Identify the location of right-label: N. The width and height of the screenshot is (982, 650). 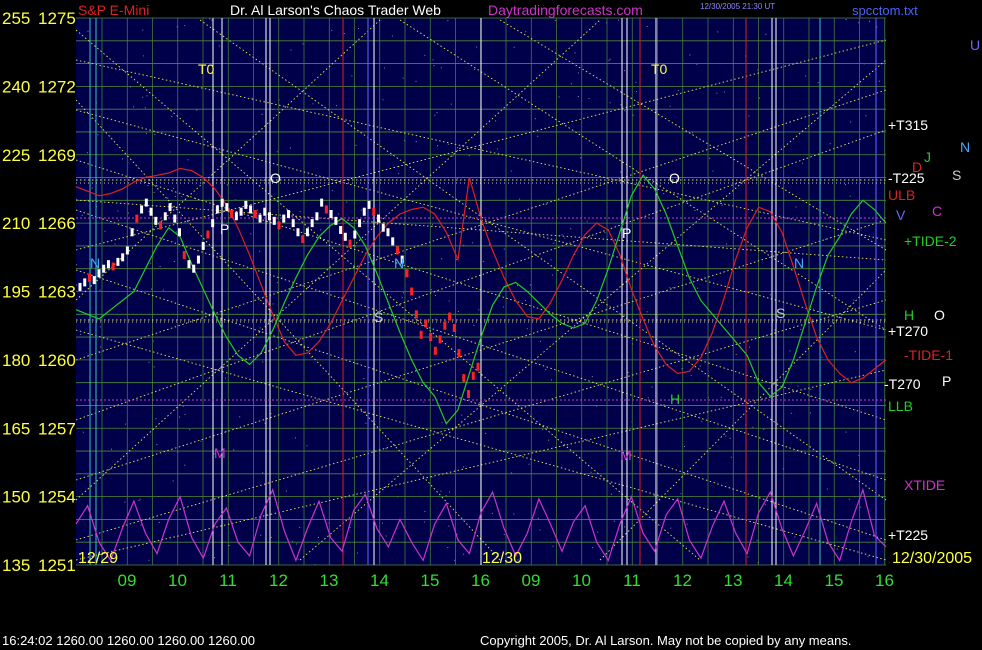
(965, 147).